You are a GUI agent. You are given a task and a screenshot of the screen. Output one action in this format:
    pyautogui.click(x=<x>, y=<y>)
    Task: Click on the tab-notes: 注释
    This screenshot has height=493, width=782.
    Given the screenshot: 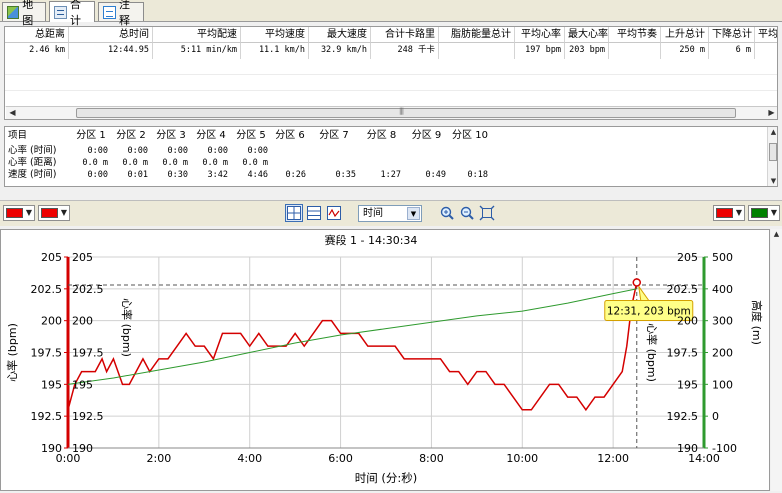 What is the action you would take?
    pyautogui.click(x=121, y=13)
    